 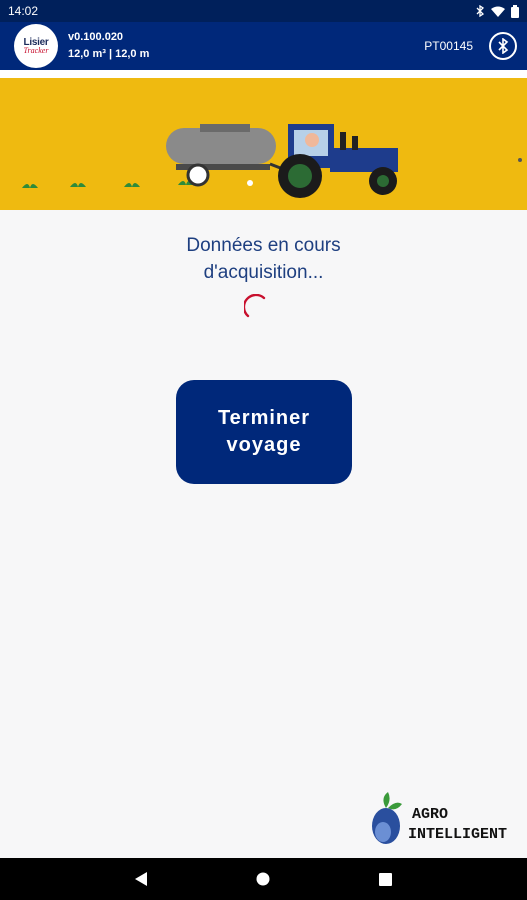 I want to click on wifi-icon, so click(x=498, y=11).